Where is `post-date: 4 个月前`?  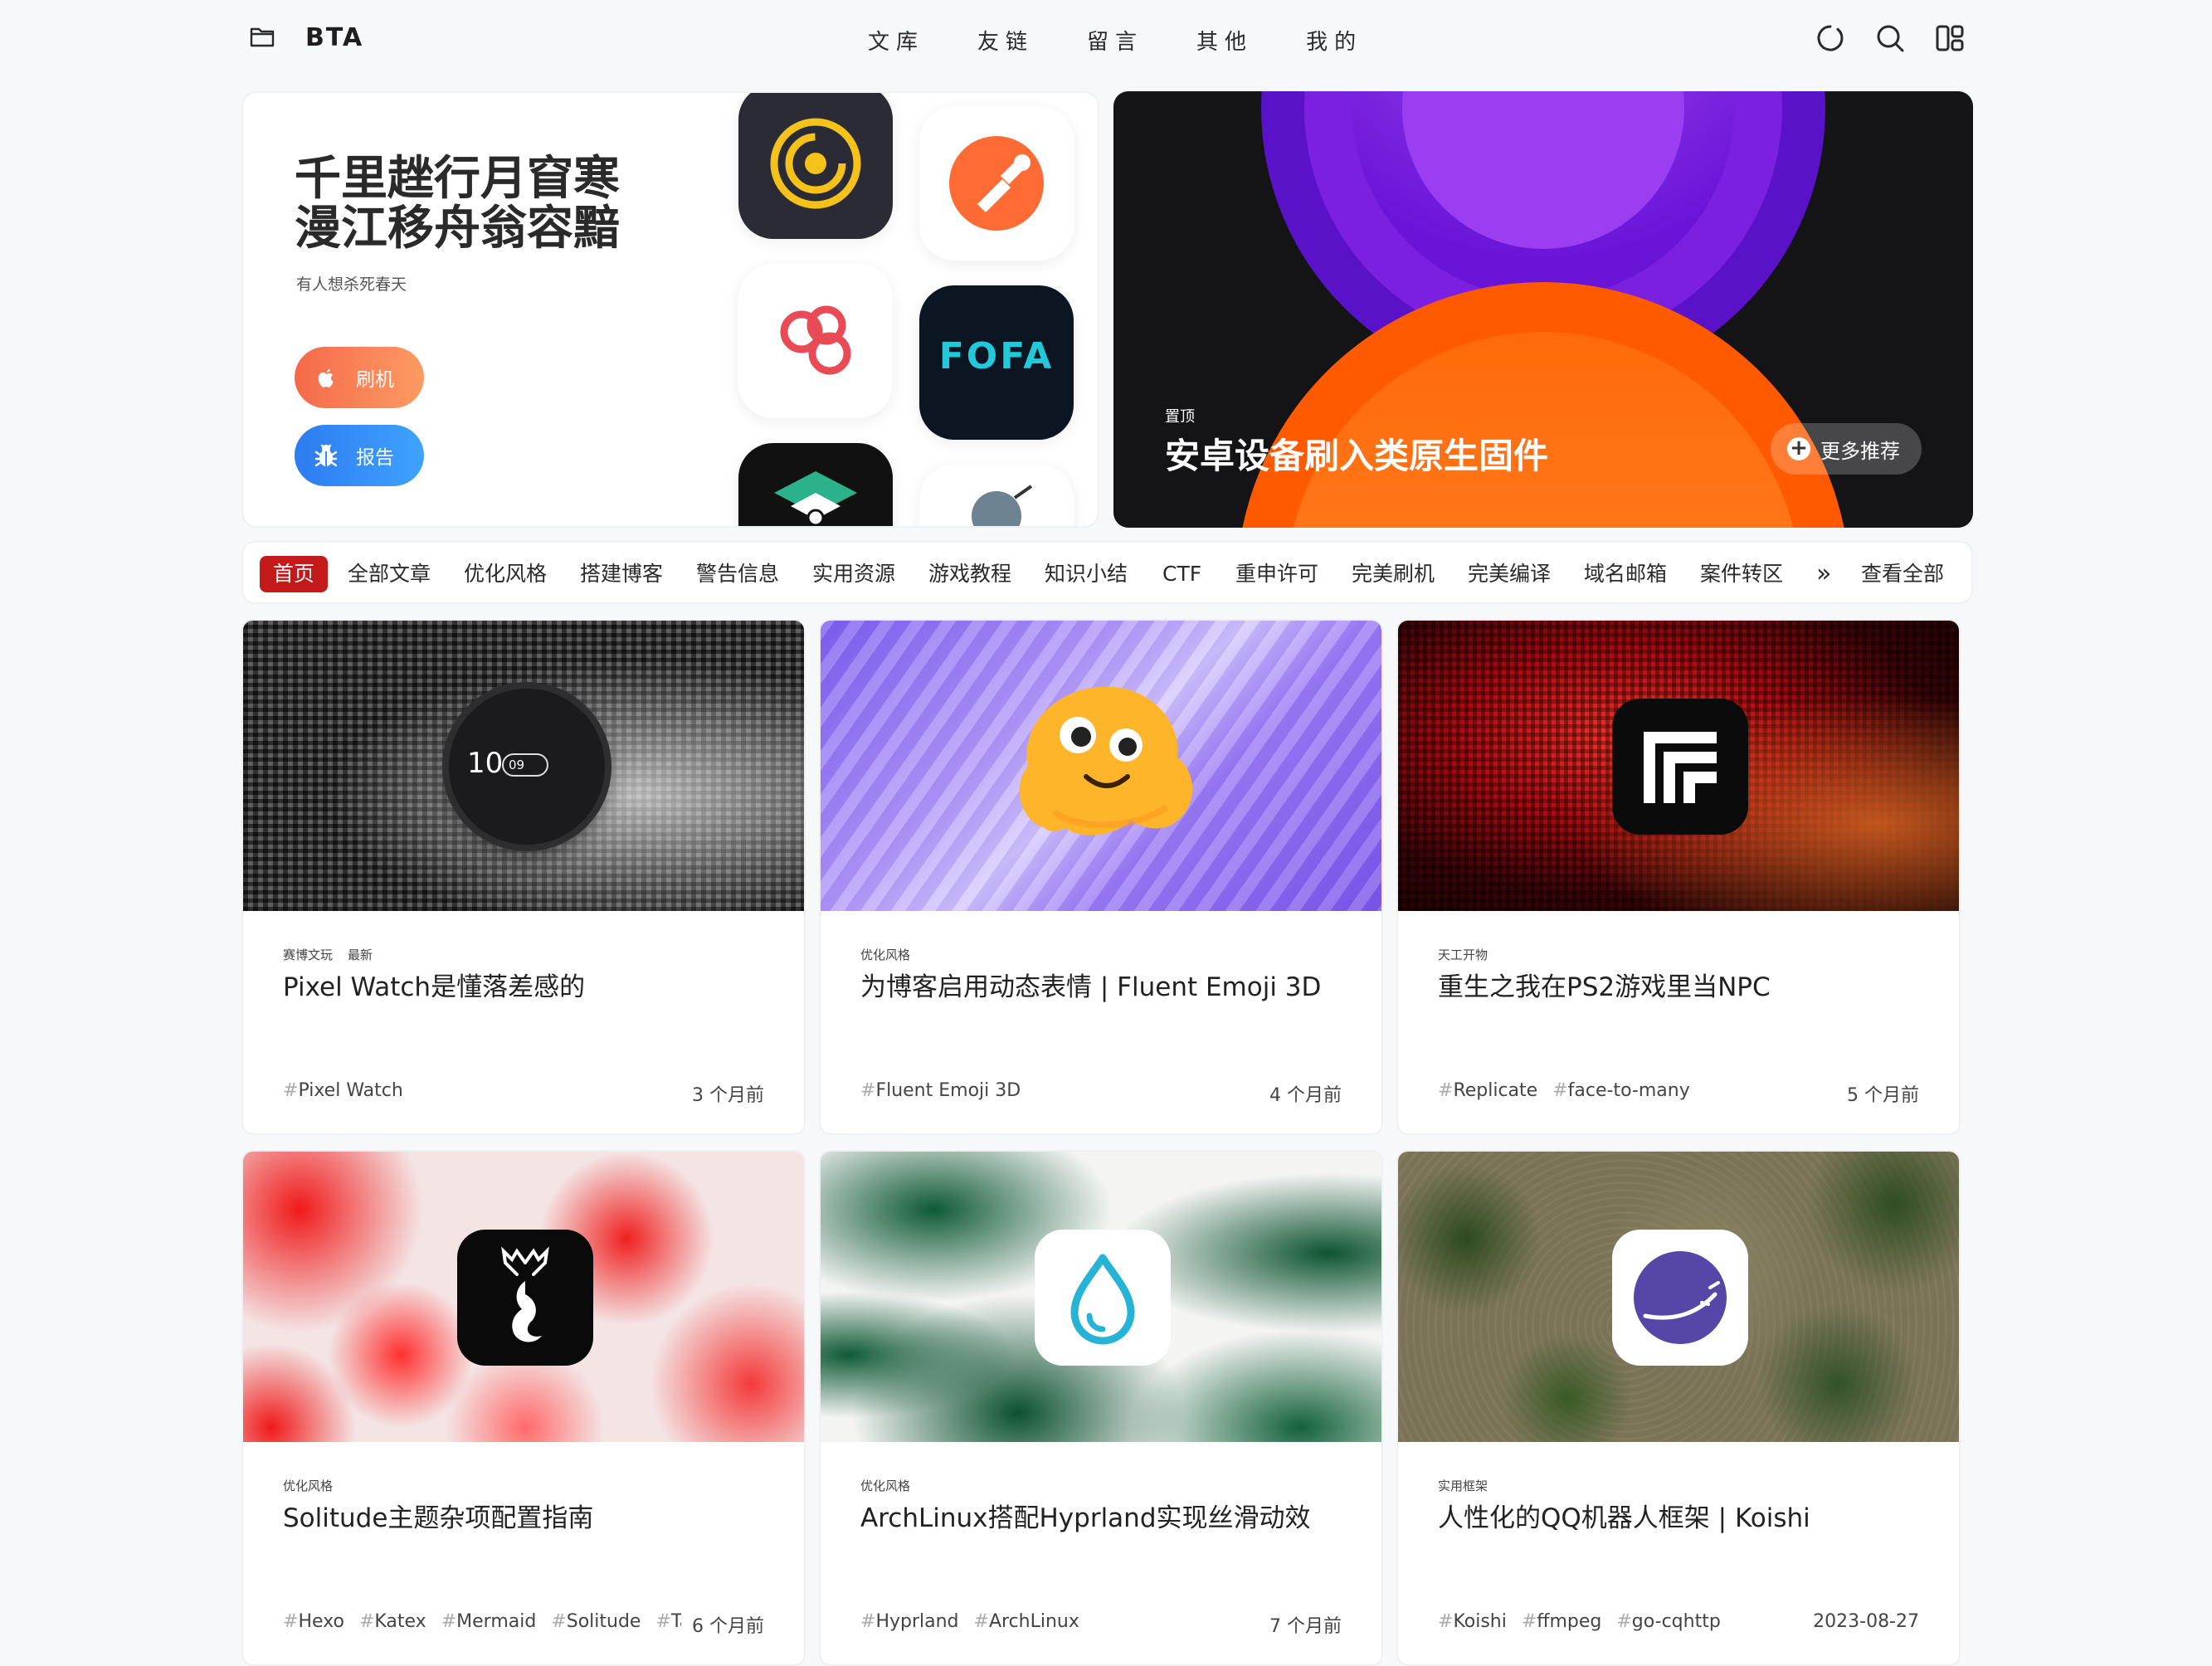 post-date: 4 个月前 is located at coordinates (1303, 1093).